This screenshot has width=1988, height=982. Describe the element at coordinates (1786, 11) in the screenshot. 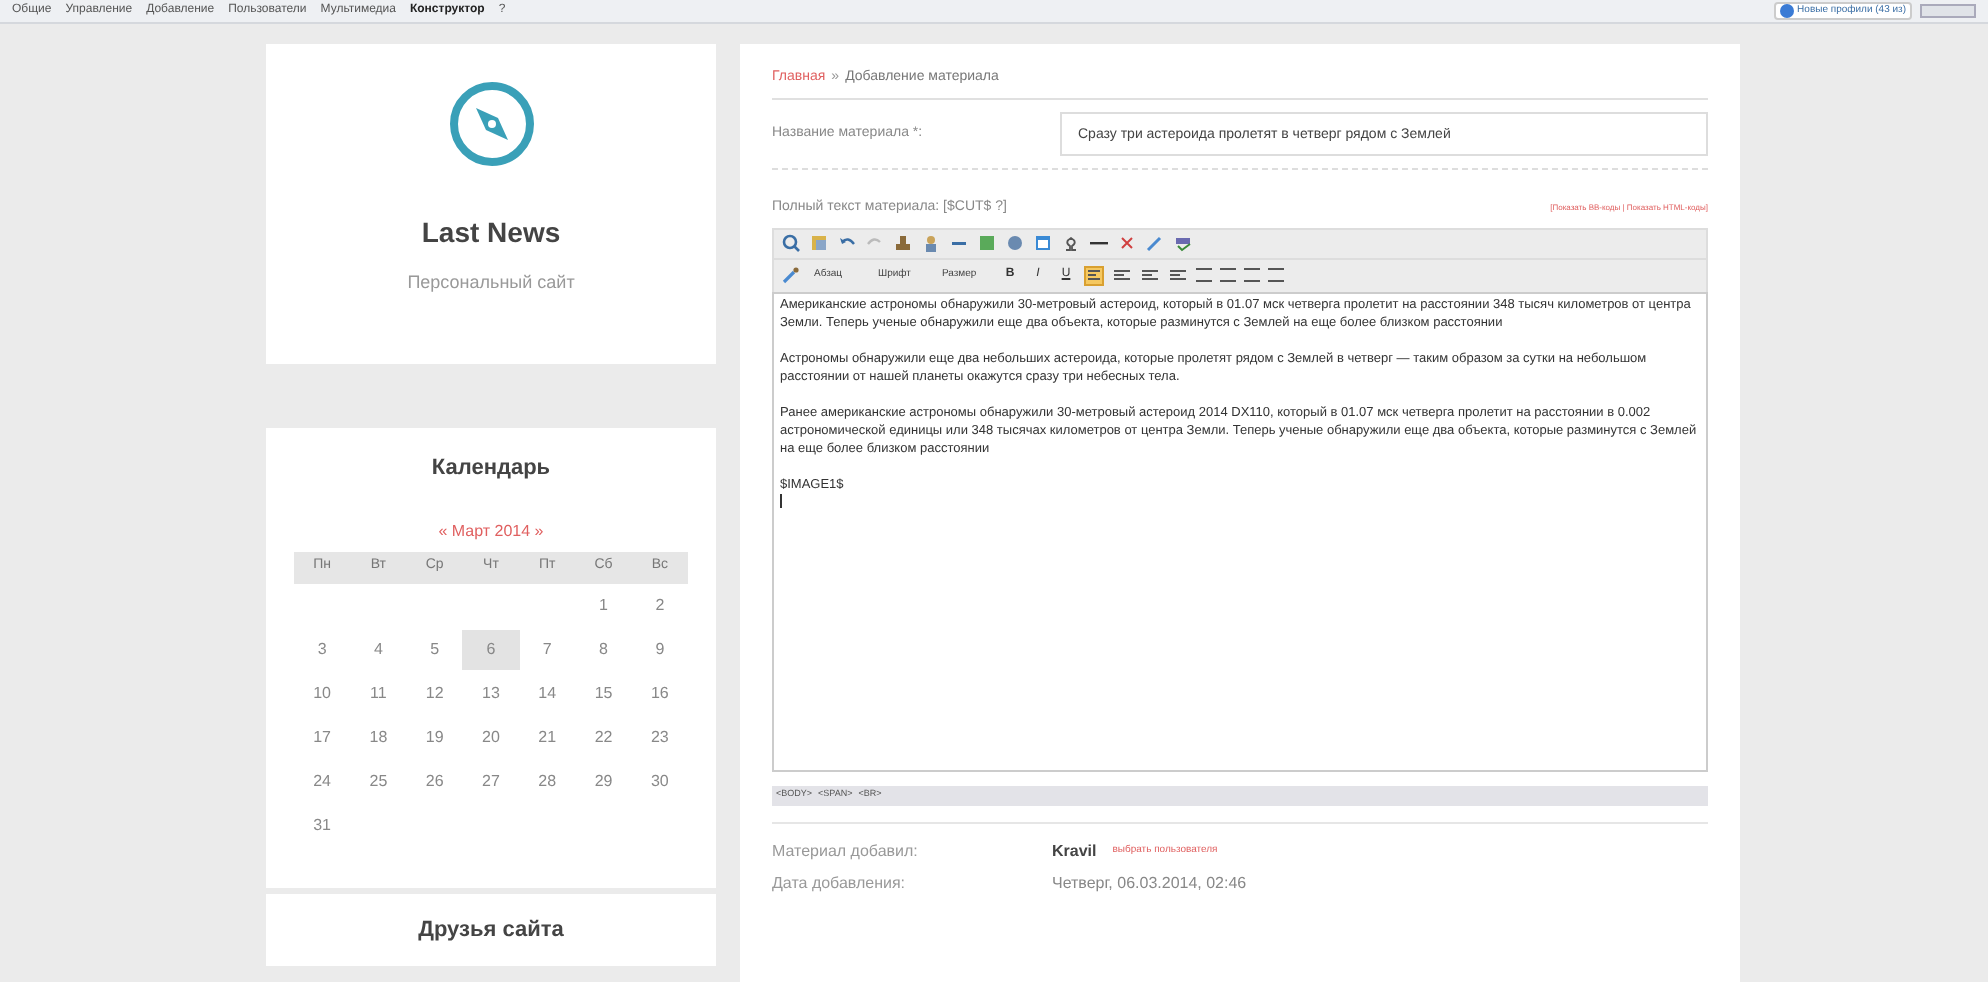

I see `profile-icon` at that location.